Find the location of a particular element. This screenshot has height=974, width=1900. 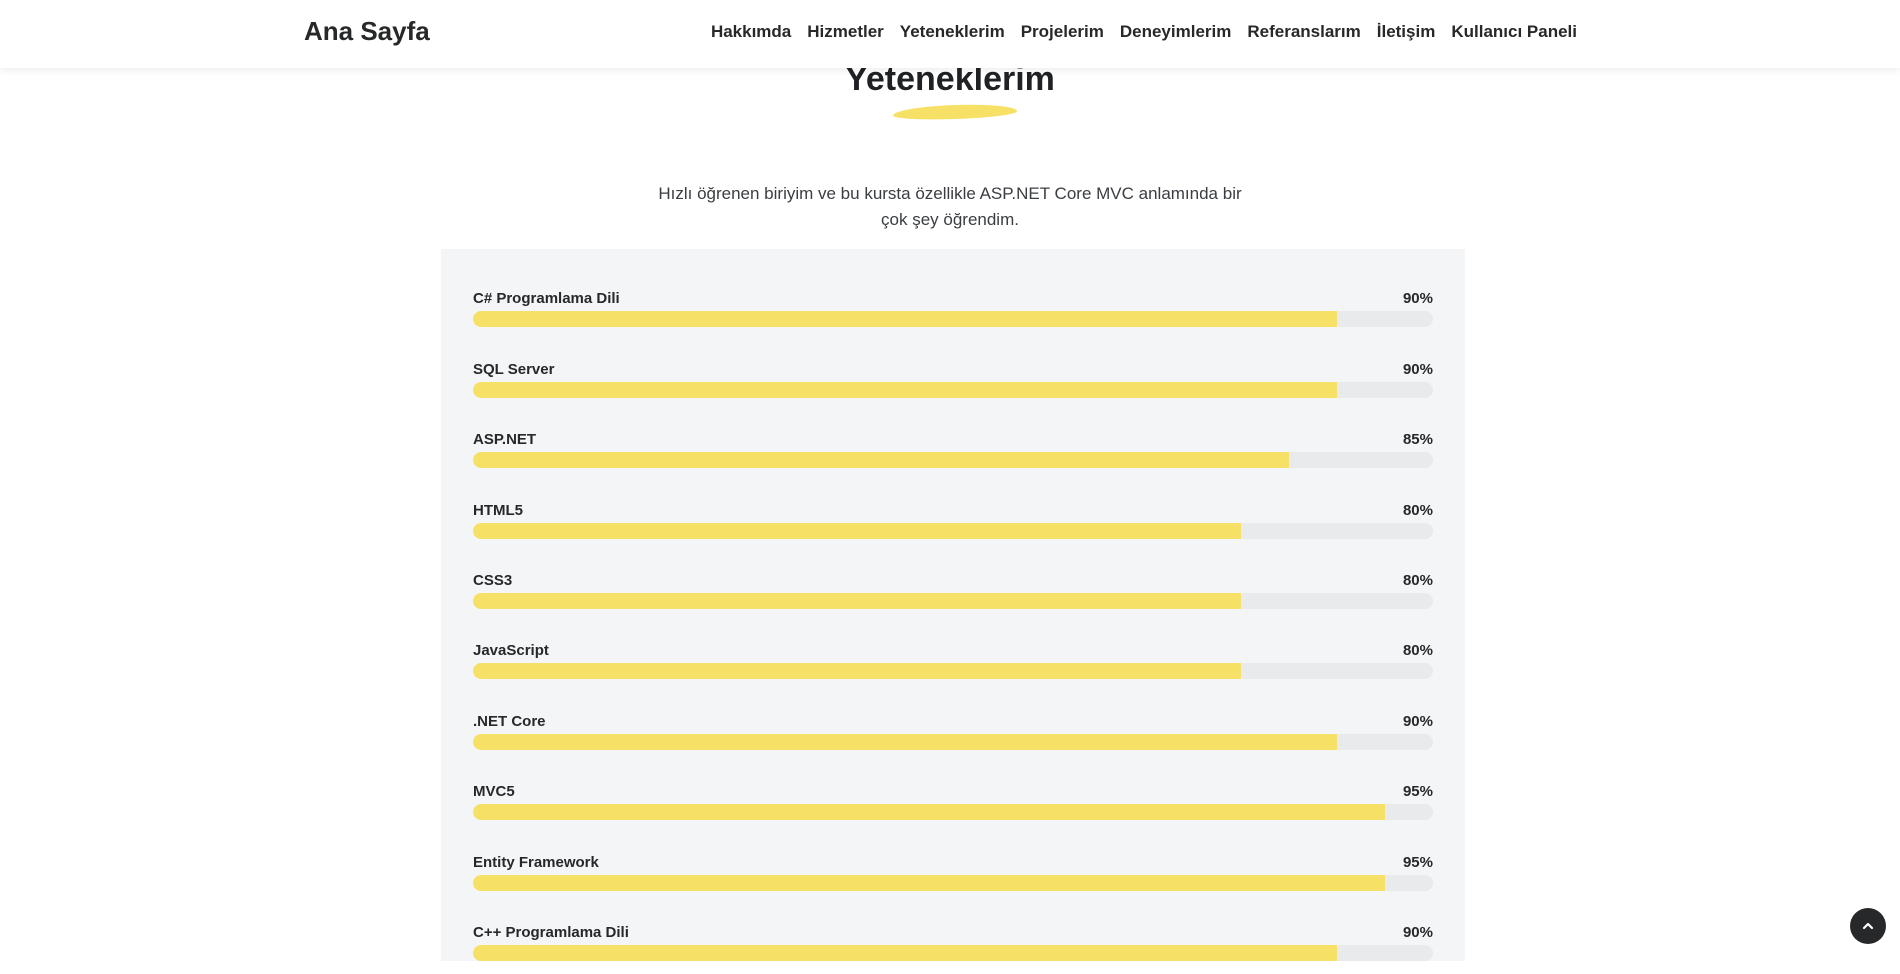

brand-link: Ana Sayfa is located at coordinates (367, 31).